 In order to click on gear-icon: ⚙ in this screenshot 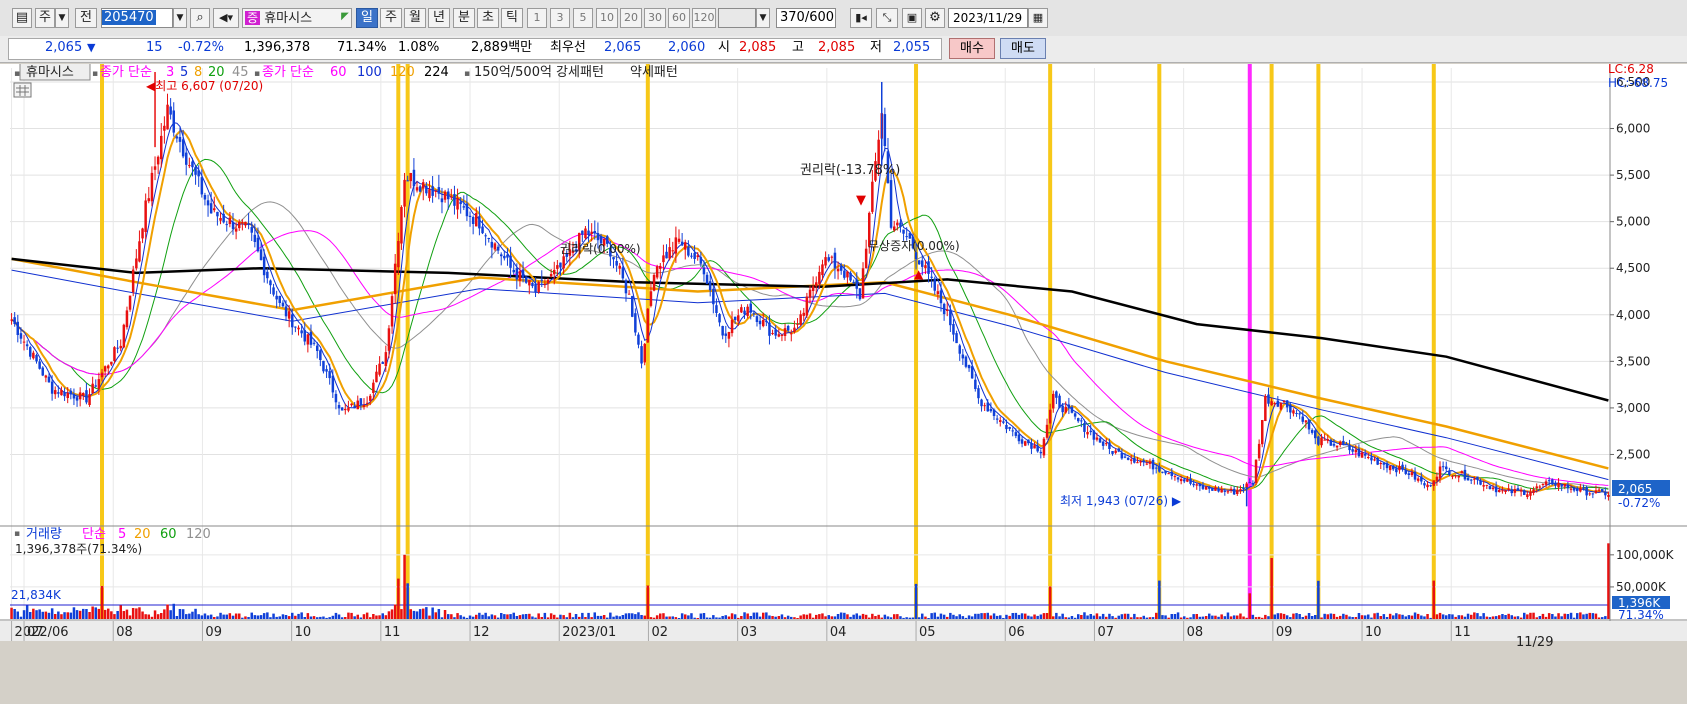, I will do `click(935, 18)`.